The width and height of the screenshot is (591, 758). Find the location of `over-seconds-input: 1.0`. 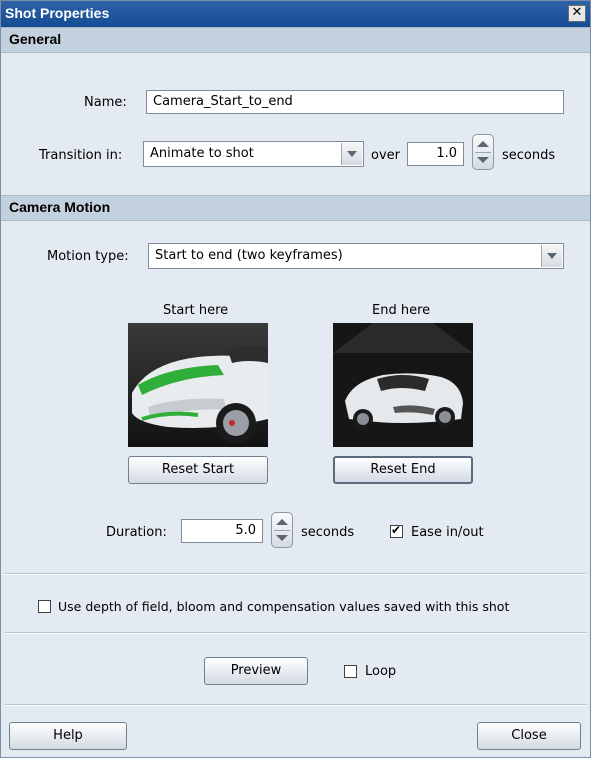

over-seconds-input: 1.0 is located at coordinates (435, 154).